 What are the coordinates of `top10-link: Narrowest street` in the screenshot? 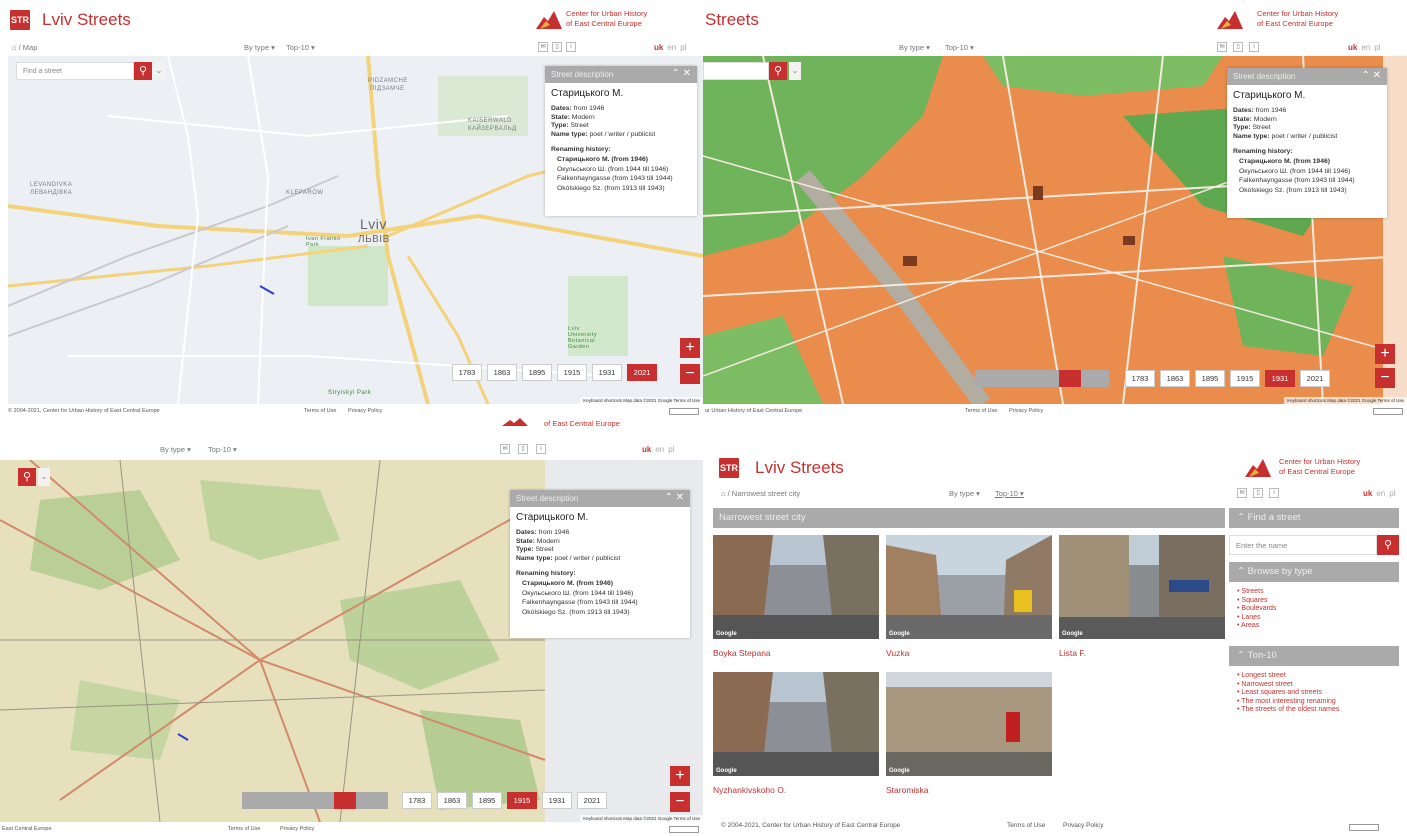 It's located at (1288, 685).